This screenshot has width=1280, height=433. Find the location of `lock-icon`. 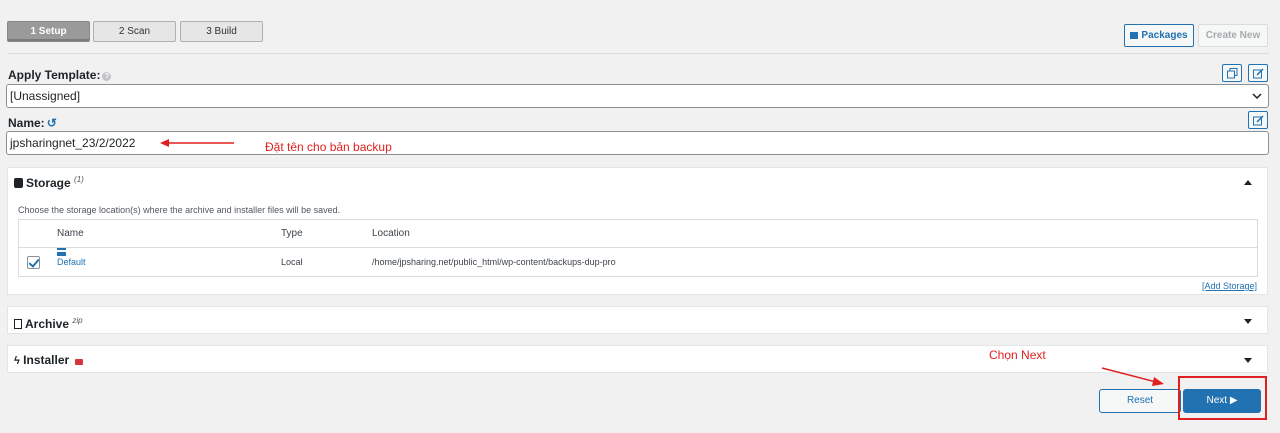

lock-icon is located at coordinates (78, 362).